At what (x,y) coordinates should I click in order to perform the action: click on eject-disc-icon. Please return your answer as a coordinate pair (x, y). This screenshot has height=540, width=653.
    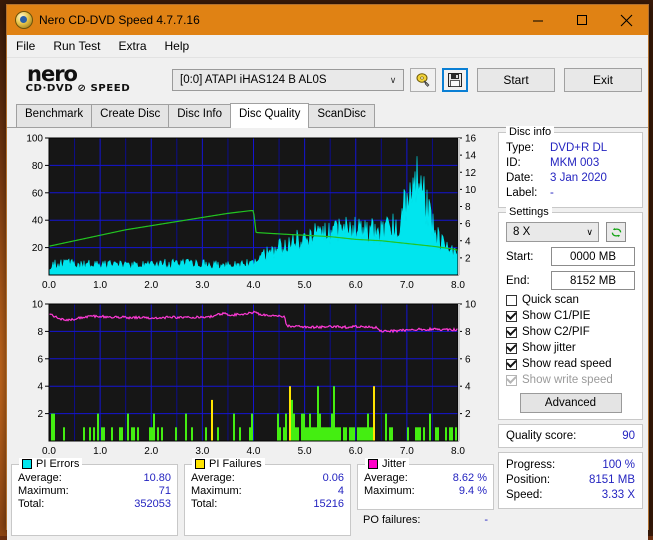
    Looking at the image, I should click on (423, 80).